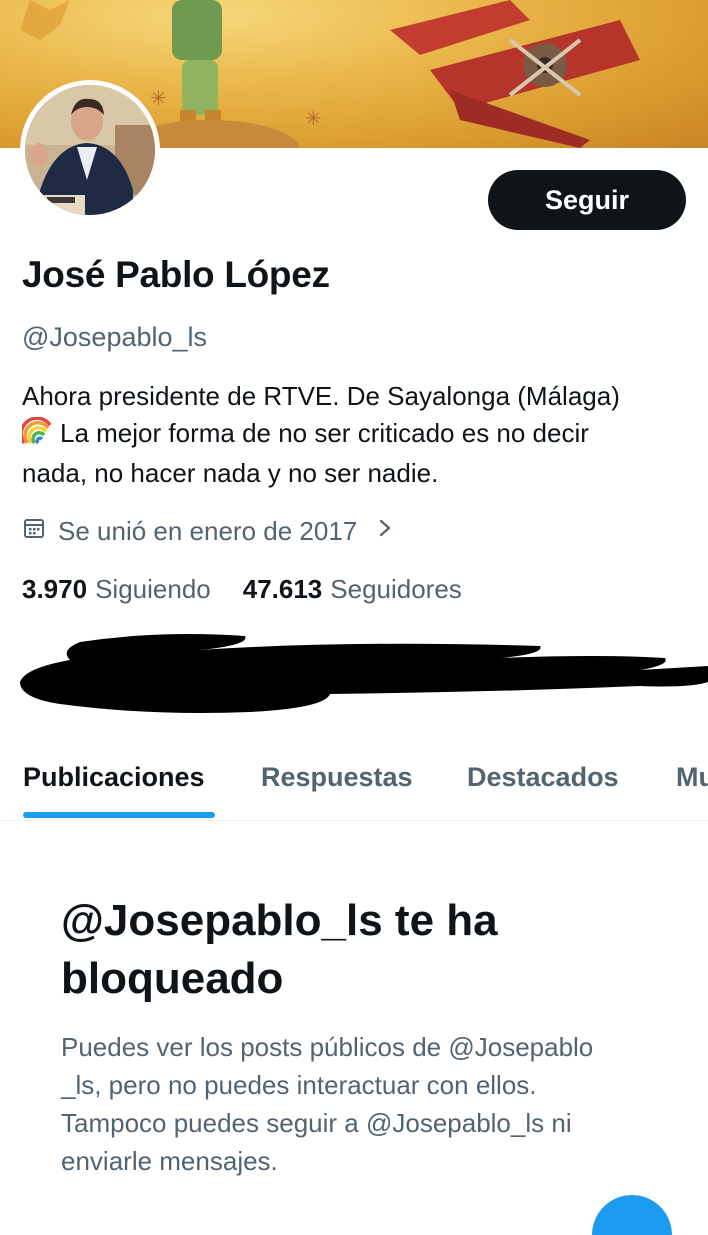 The height and width of the screenshot is (1235, 708). Describe the element at coordinates (385, 531) in the screenshot. I see `chevron-right-icon` at that location.